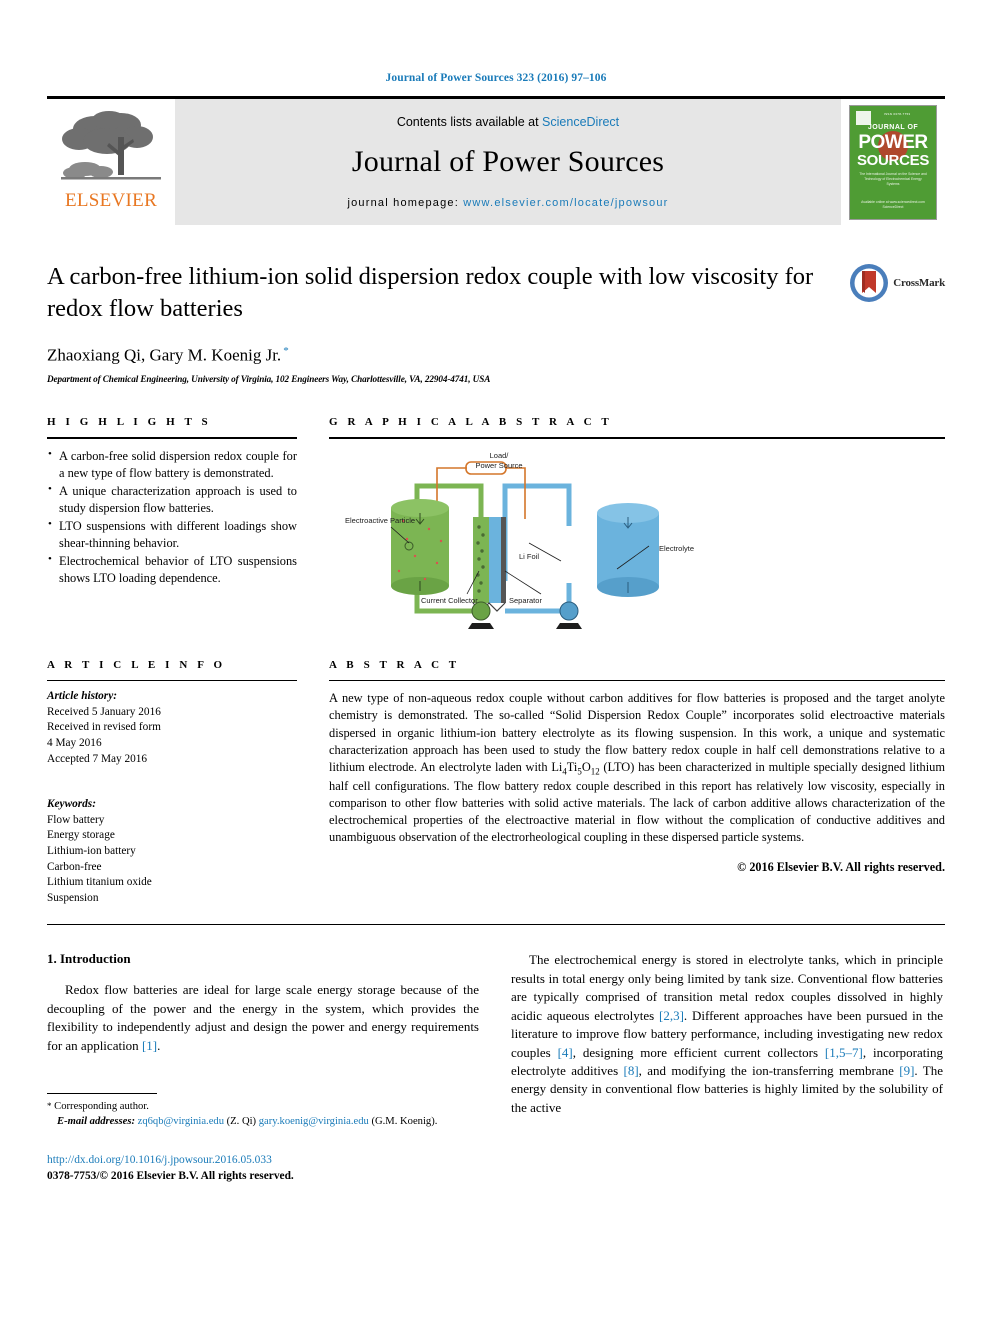 Image resolution: width=992 pixels, height=1323 pixels. What do you see at coordinates (129, 422) in the screenshot?
I see `highlights-heading: H I G H L I G H T S` at bounding box center [129, 422].